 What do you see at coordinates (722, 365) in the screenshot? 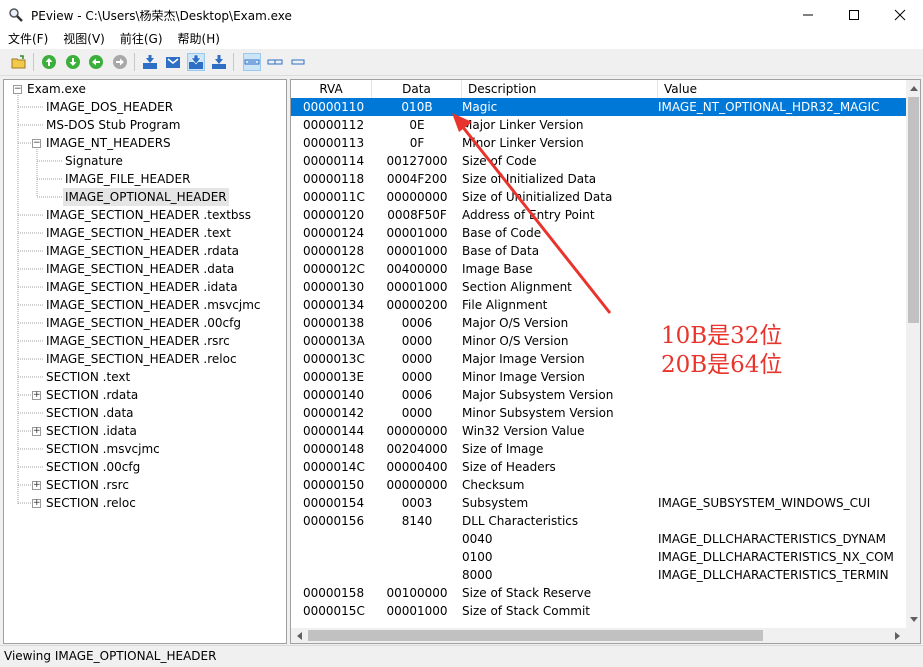
I see `annotation-line-64bit: 20B是64位` at bounding box center [722, 365].